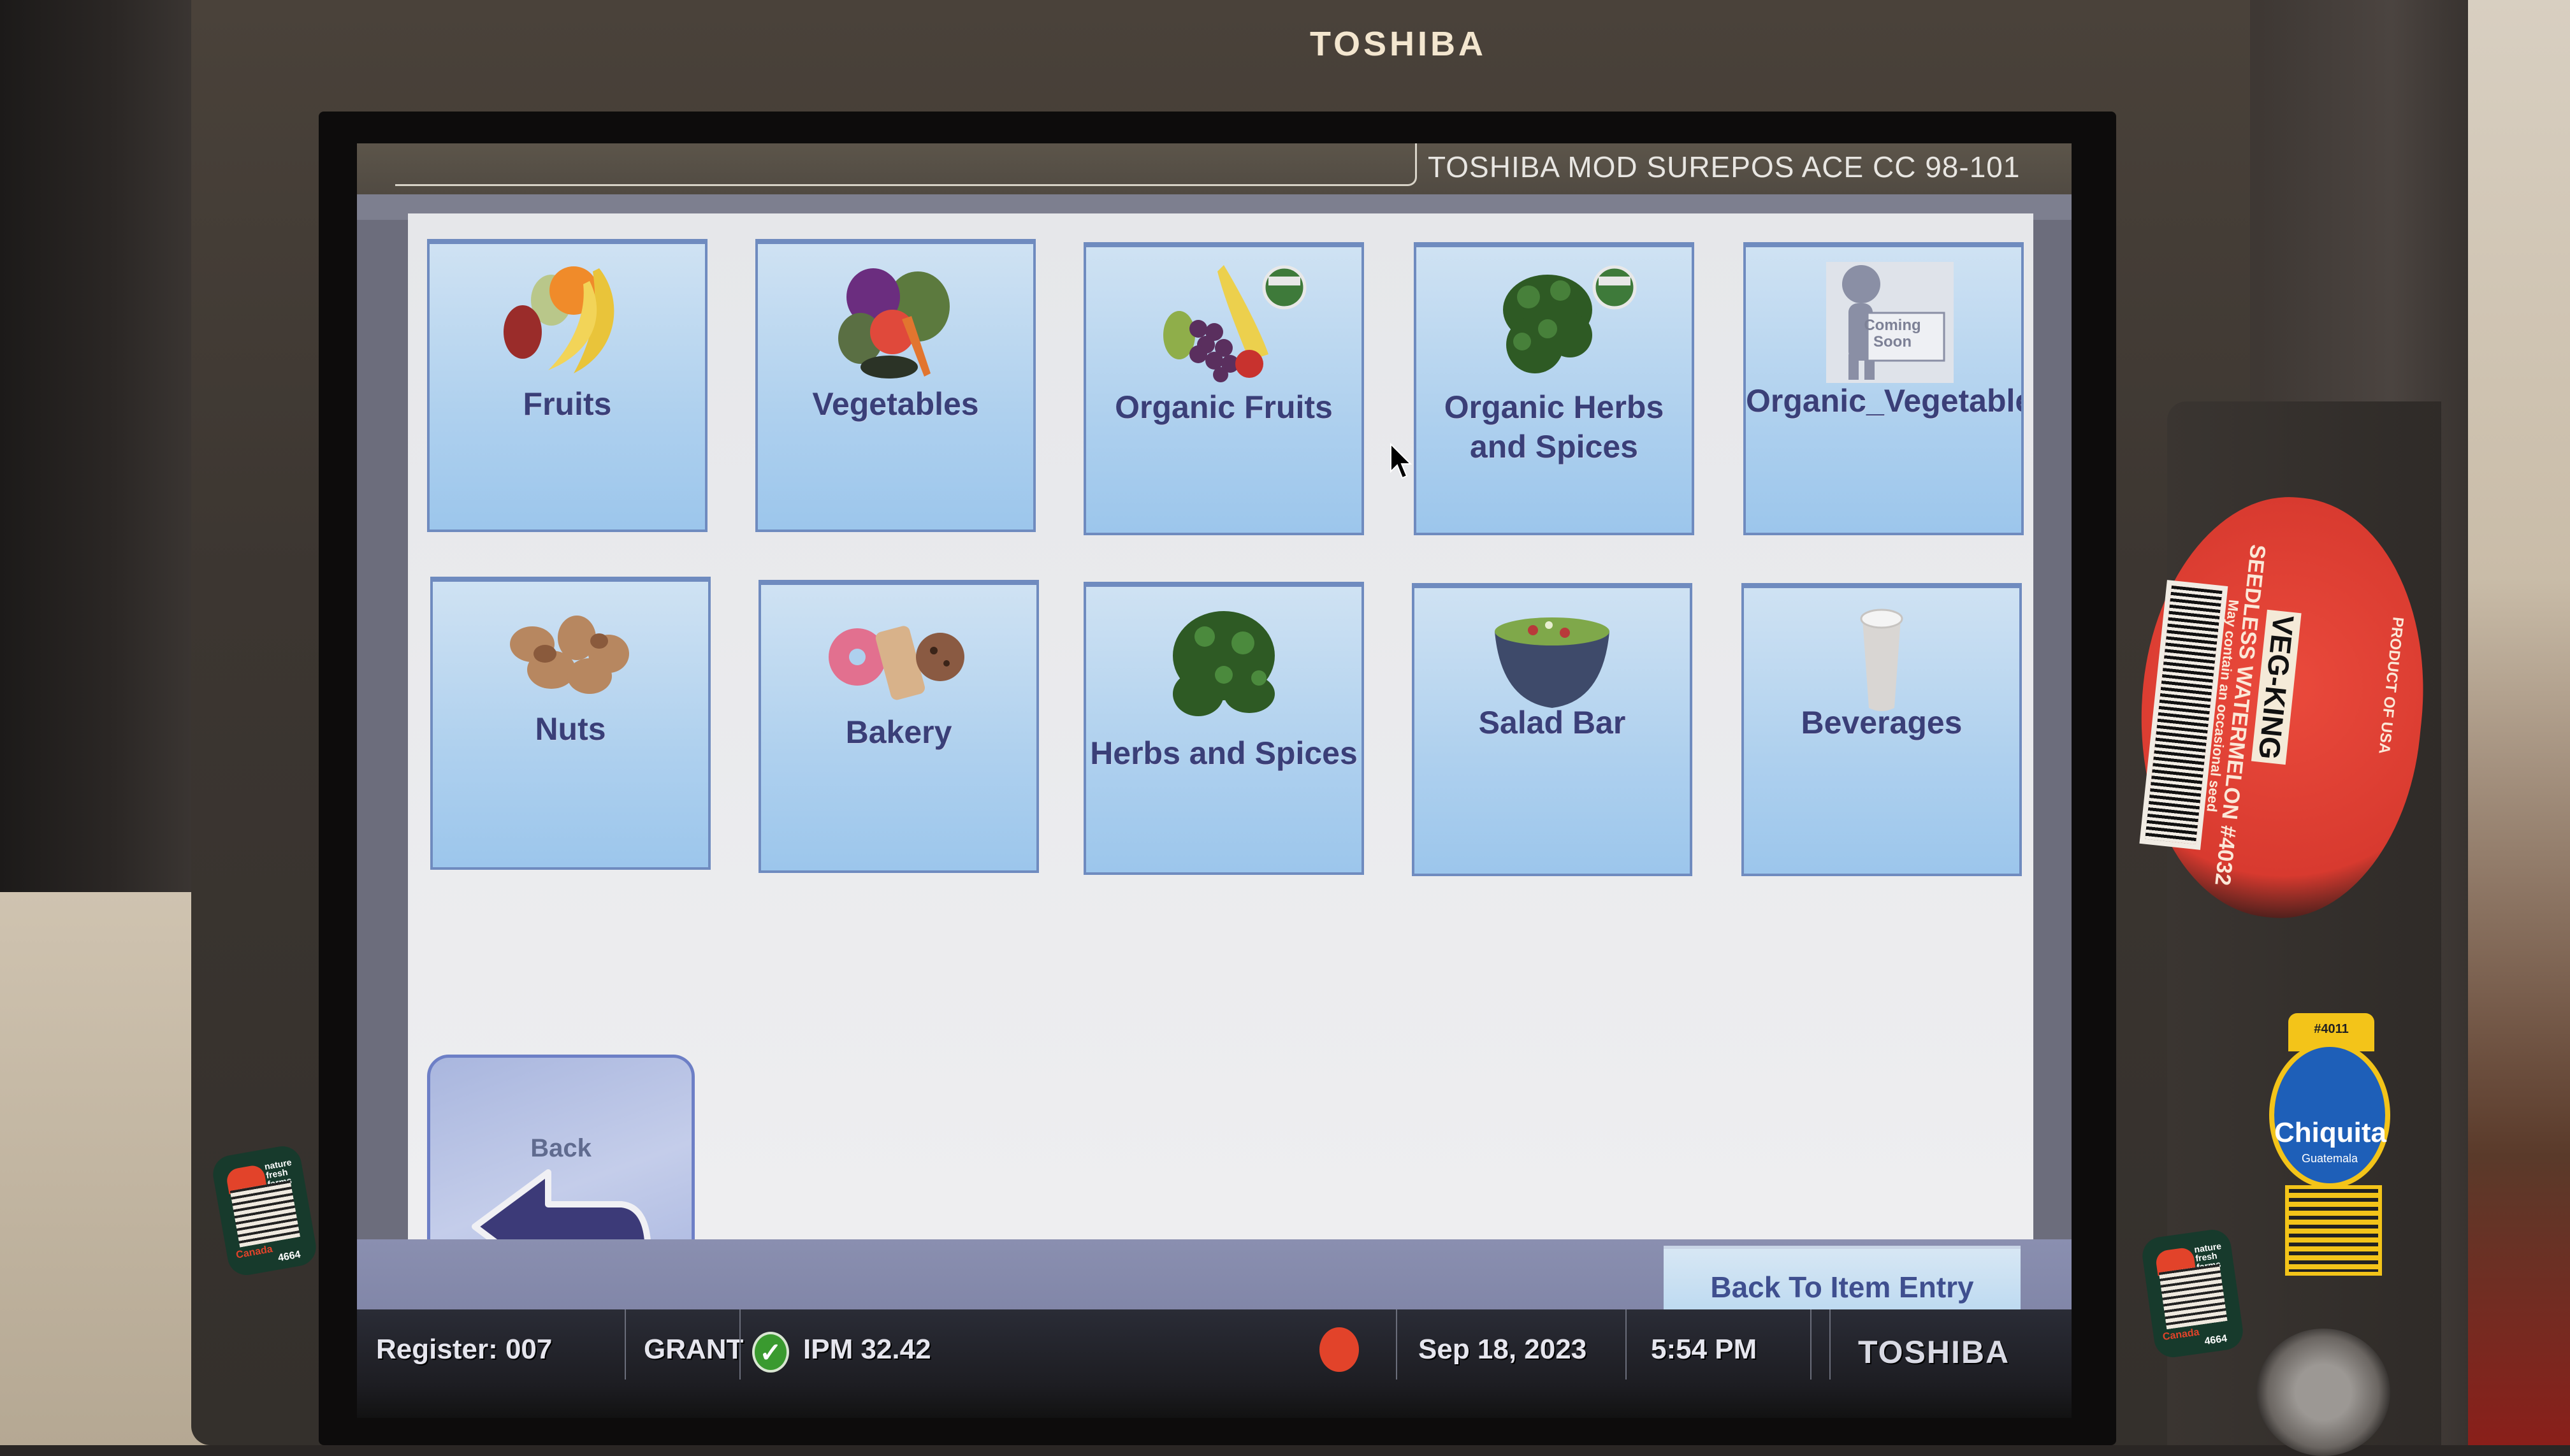 The image size is (2570, 1456). I want to click on nature-fresh-sticker: nature fresh farms Canada 4664, so click(2193, 1293).